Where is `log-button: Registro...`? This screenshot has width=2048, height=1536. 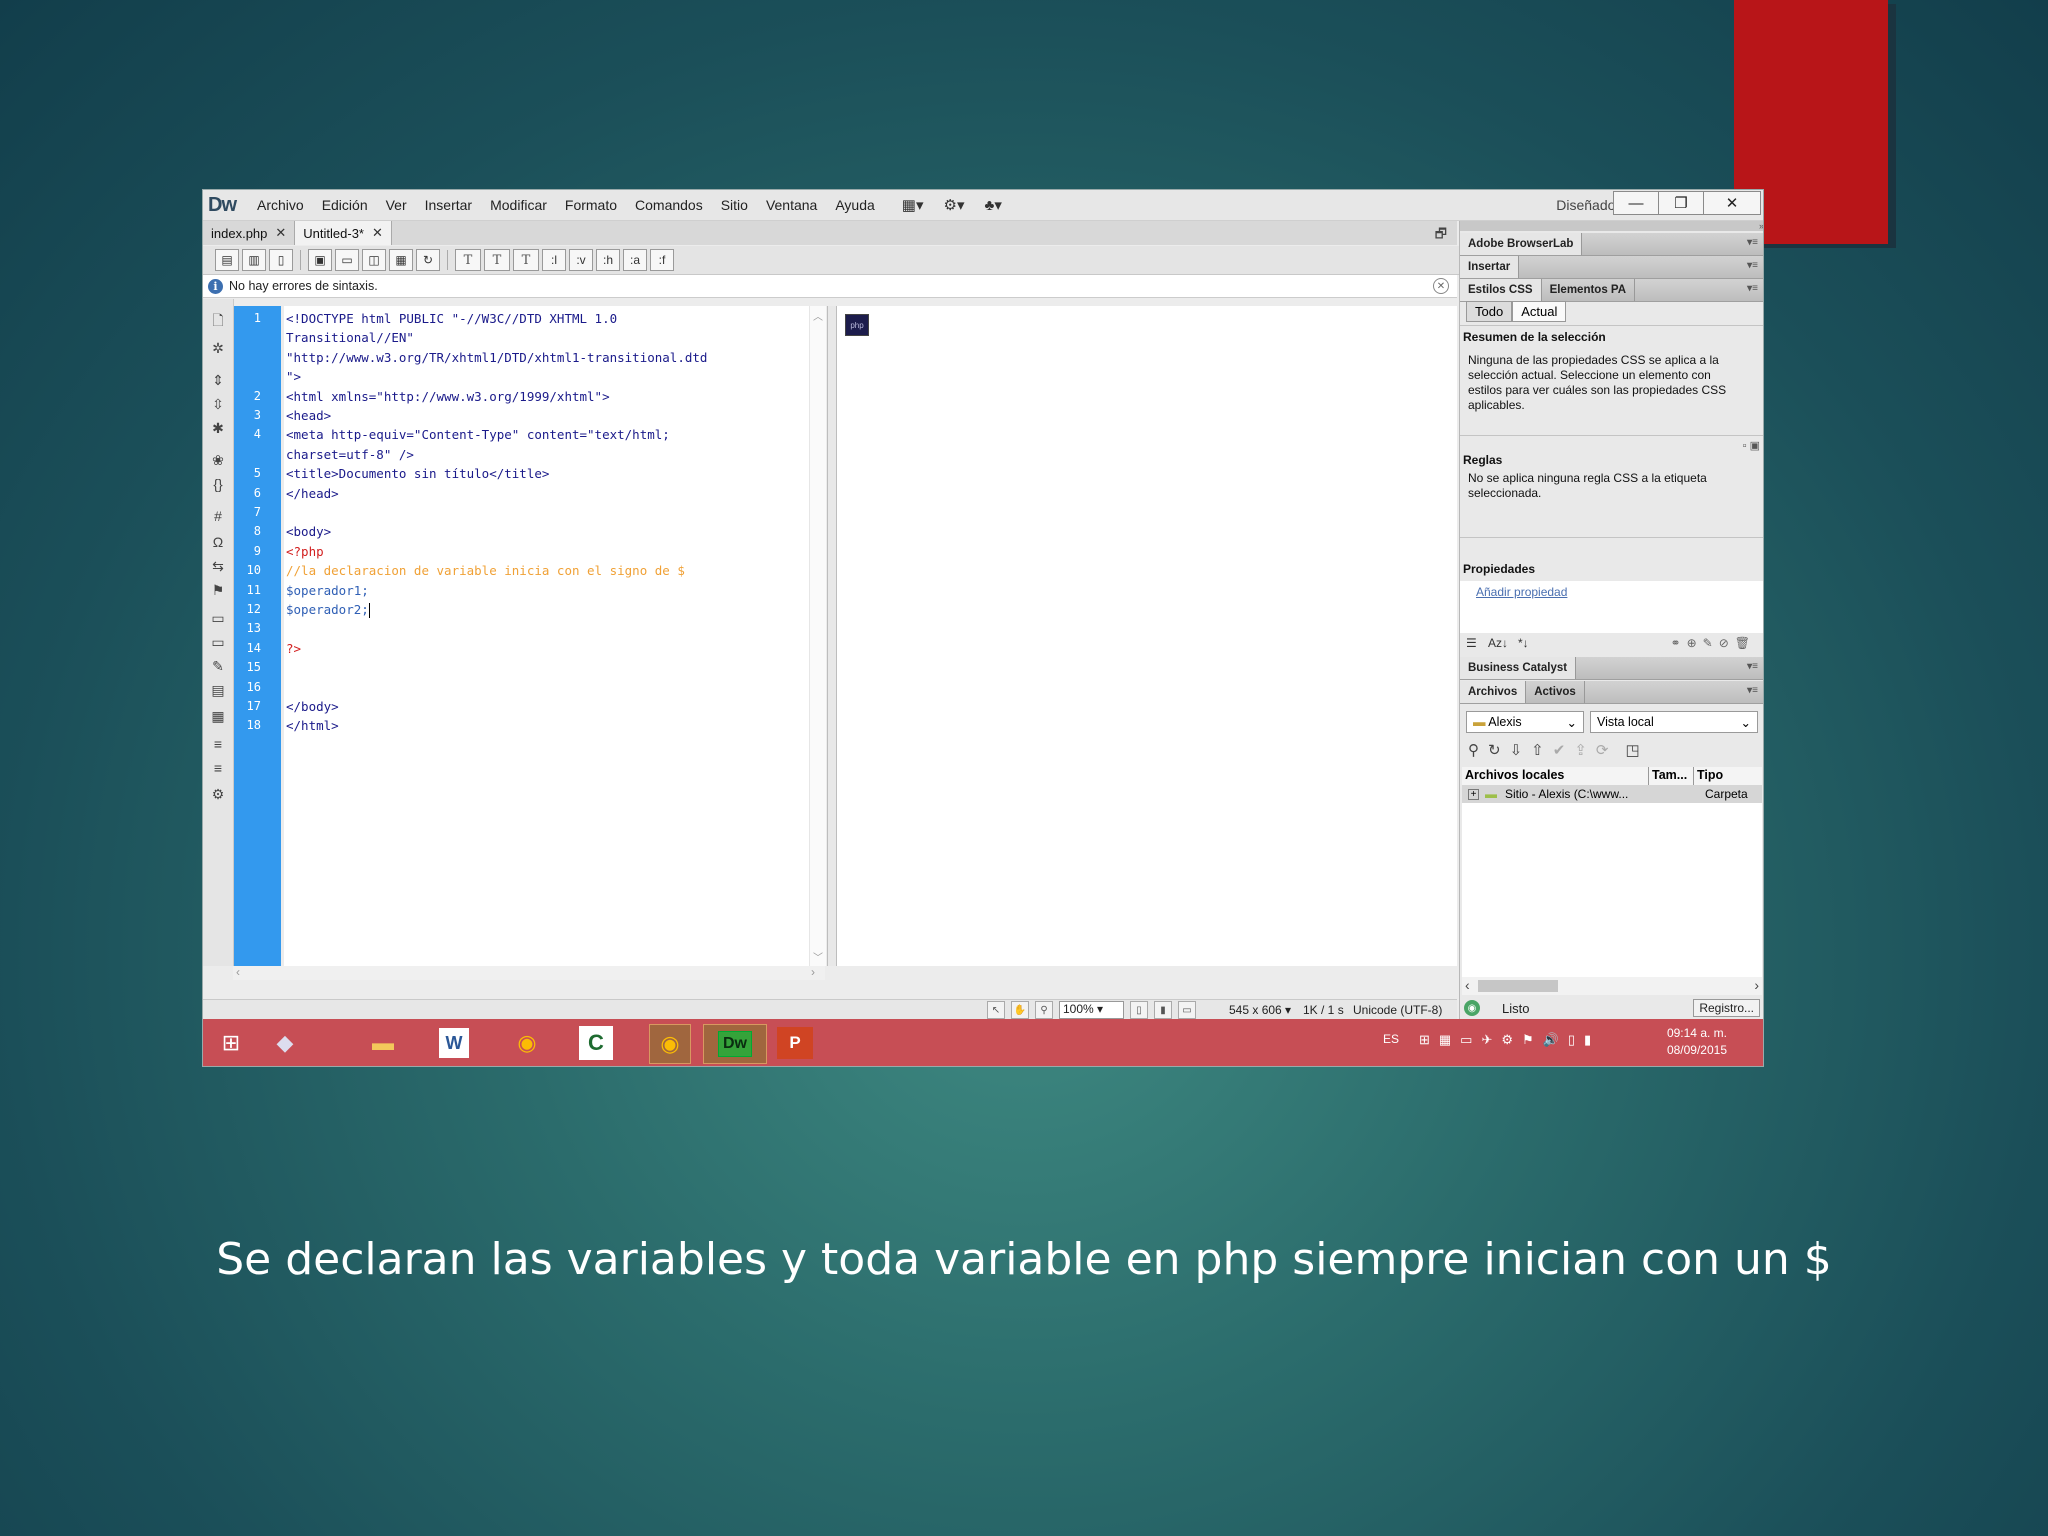 log-button: Registro... is located at coordinates (1726, 1008).